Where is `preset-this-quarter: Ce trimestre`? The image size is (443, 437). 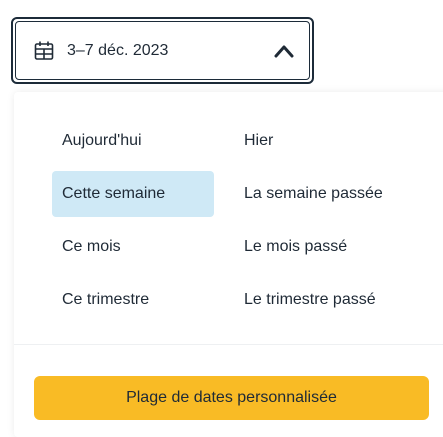 preset-this-quarter: Ce trimestre is located at coordinates (133, 300).